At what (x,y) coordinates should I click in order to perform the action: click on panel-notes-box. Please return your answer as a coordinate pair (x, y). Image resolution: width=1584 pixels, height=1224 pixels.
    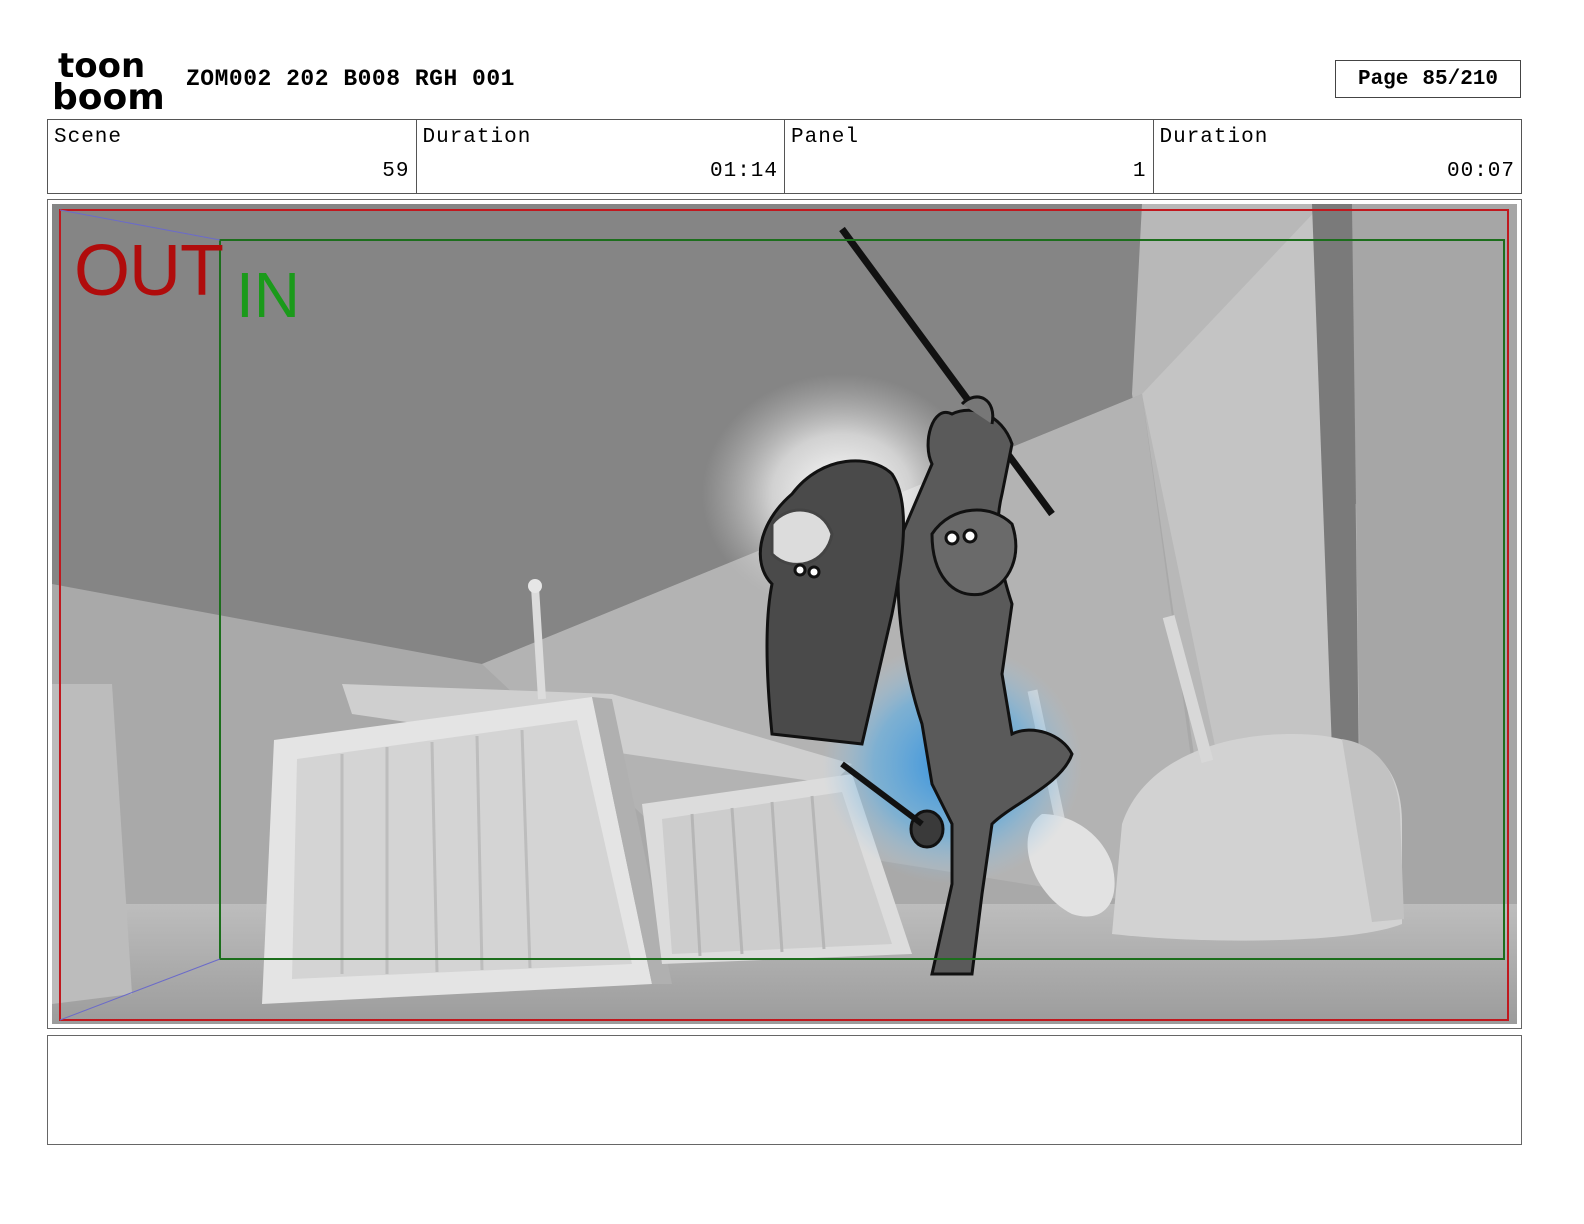
    Looking at the image, I should click on (784, 1090).